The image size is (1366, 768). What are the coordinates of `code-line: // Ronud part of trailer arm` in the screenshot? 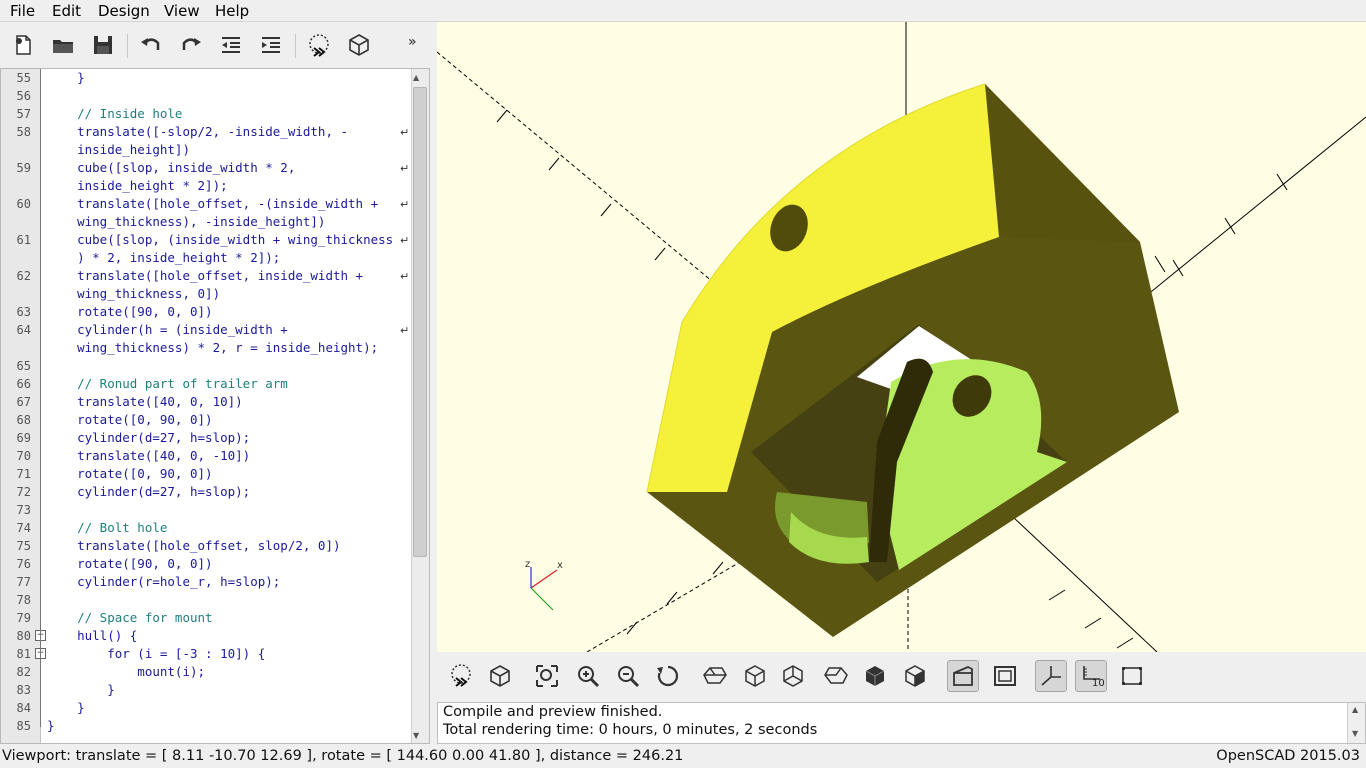 It's located at (167, 383).